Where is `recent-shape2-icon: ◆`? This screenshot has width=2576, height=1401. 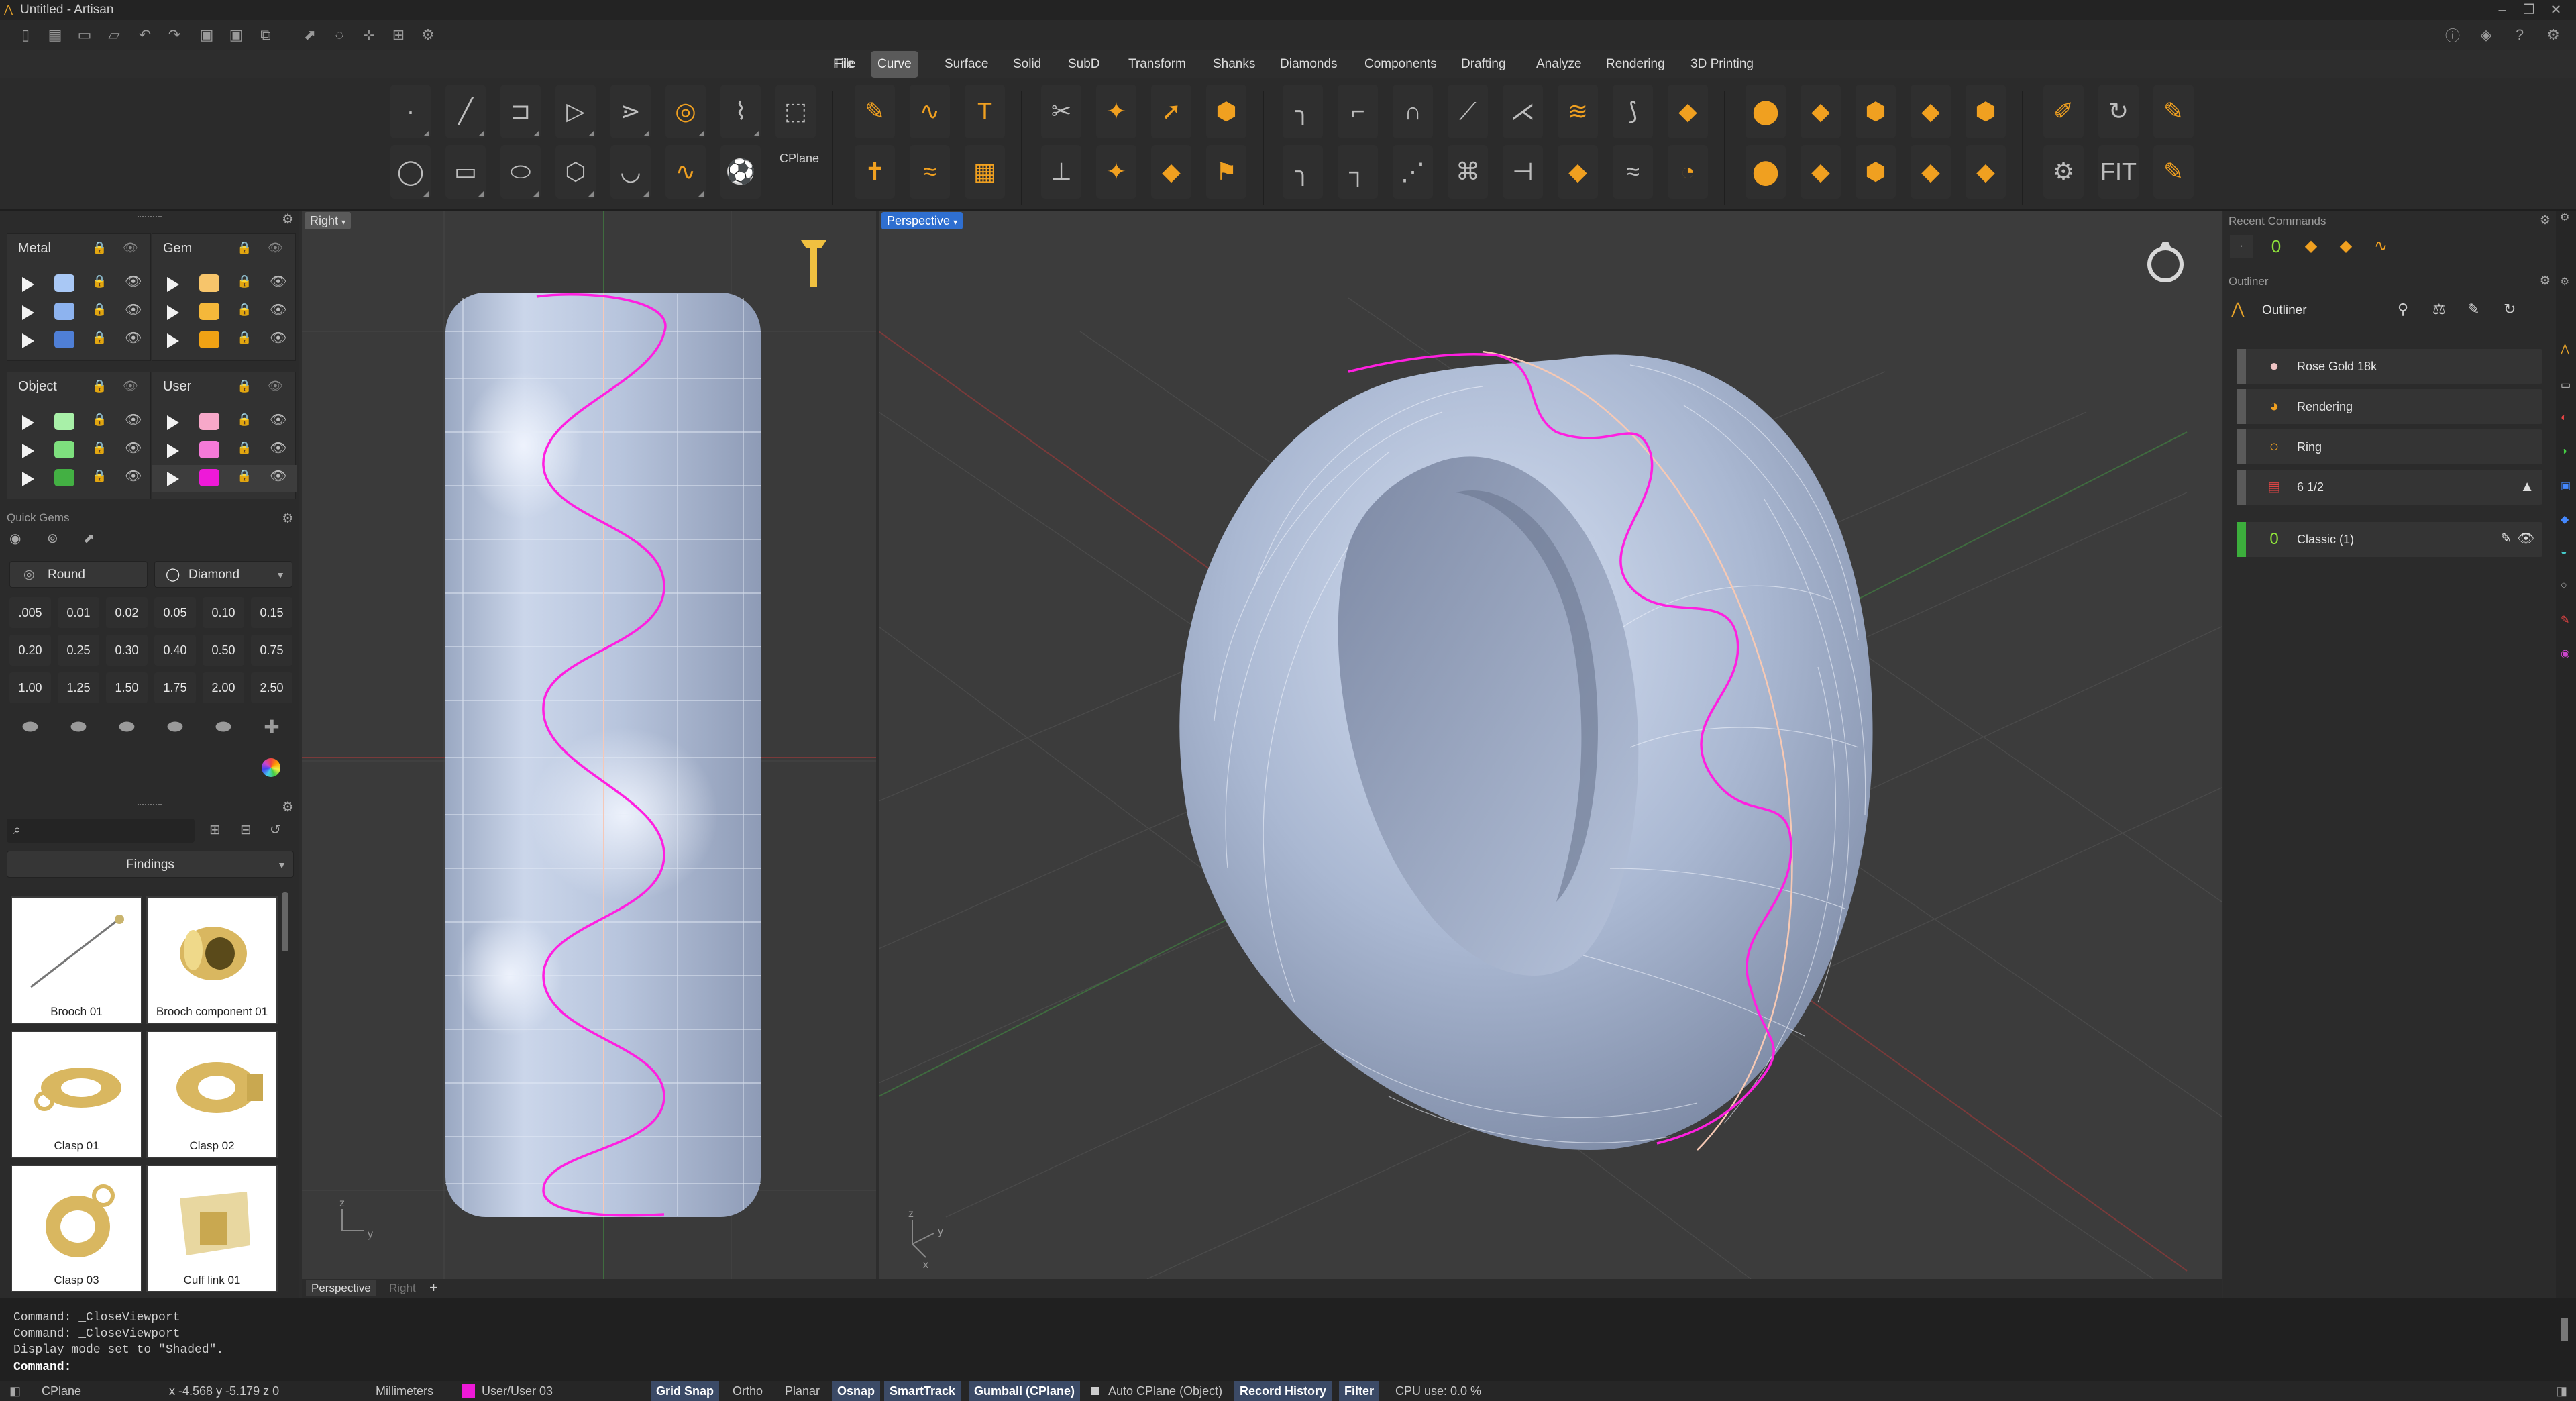
recent-shape2-icon: ◆ is located at coordinates (2345, 247).